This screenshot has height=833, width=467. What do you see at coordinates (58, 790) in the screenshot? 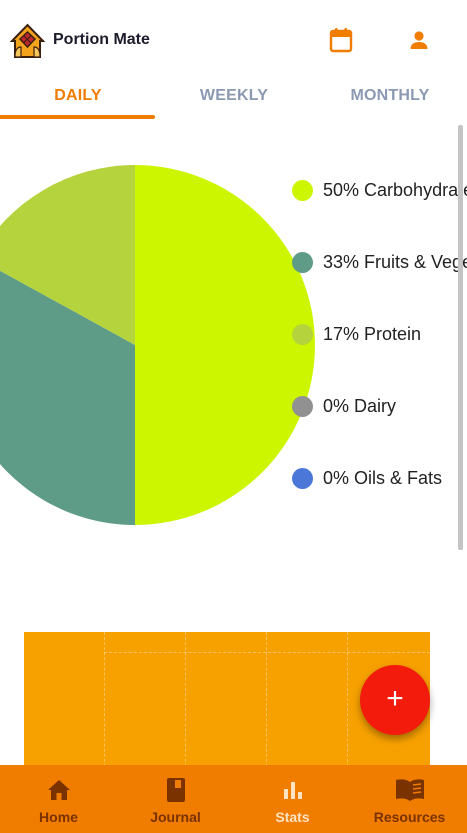
I see `home-icon` at bounding box center [58, 790].